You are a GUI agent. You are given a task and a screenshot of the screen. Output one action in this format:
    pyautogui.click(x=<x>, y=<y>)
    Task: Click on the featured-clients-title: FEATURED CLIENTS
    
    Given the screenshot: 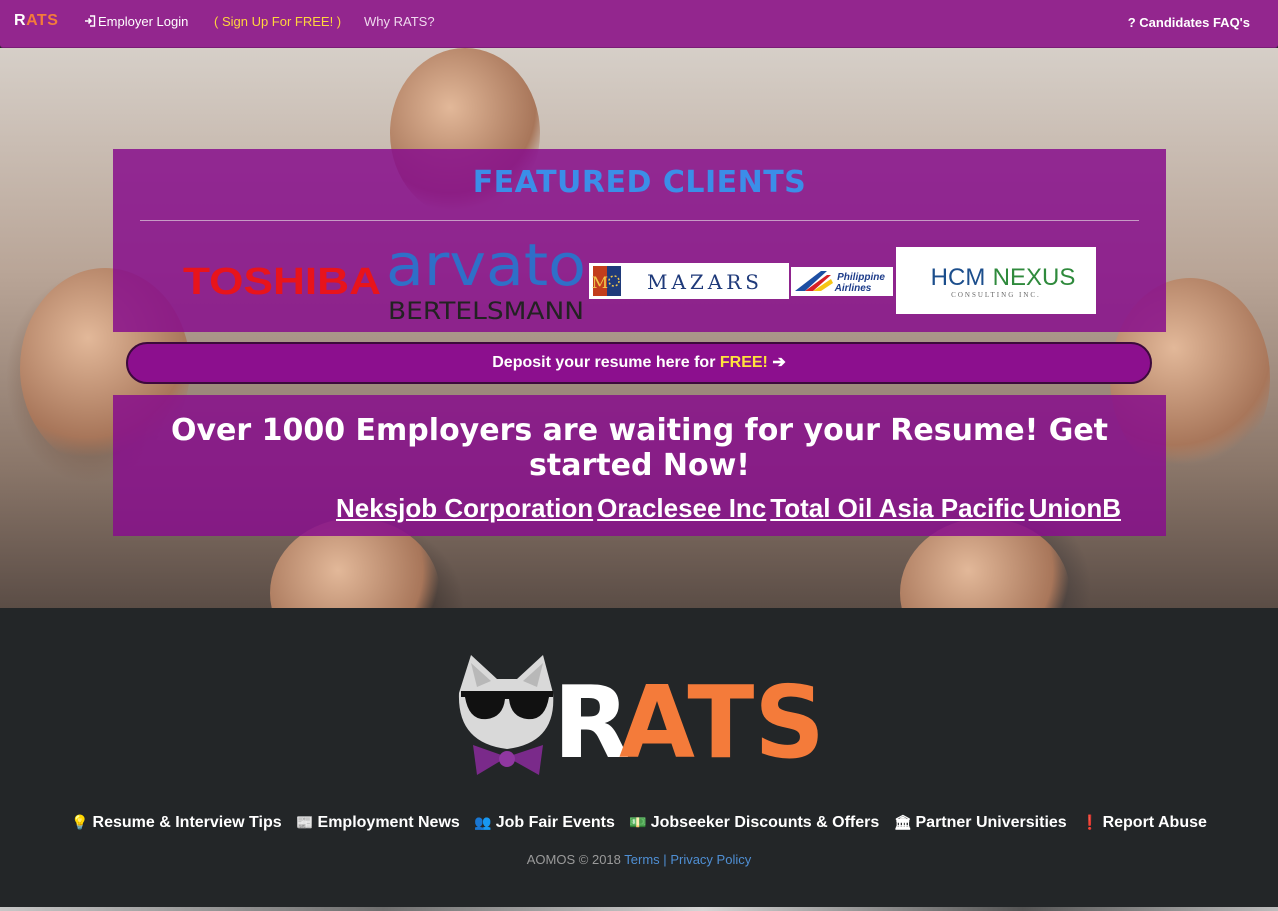 What is the action you would take?
    pyautogui.click(x=639, y=182)
    